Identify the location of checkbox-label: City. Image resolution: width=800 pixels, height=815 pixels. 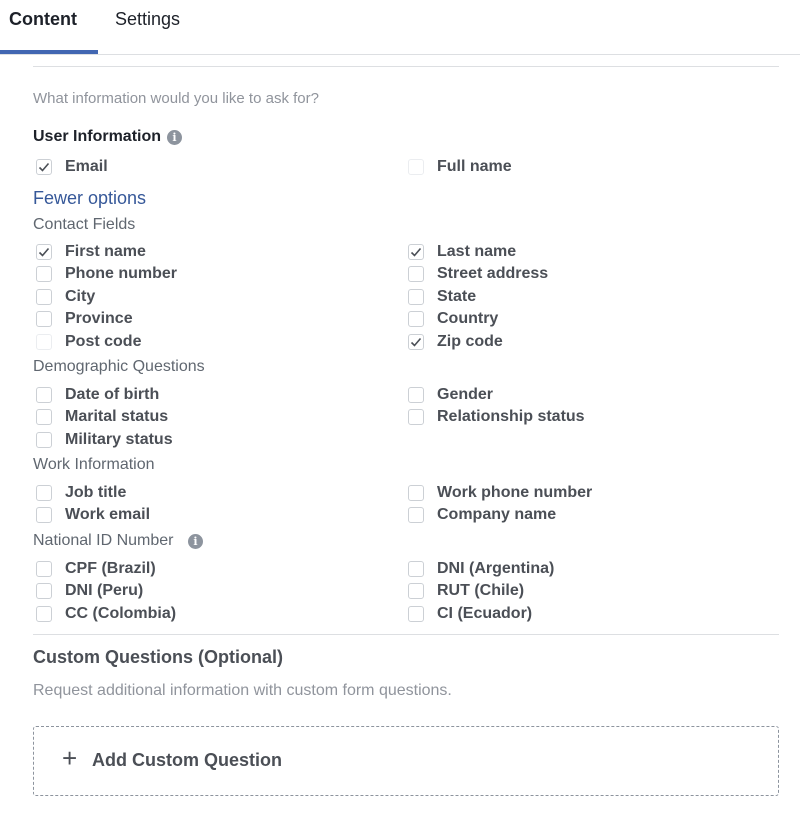
(80, 296).